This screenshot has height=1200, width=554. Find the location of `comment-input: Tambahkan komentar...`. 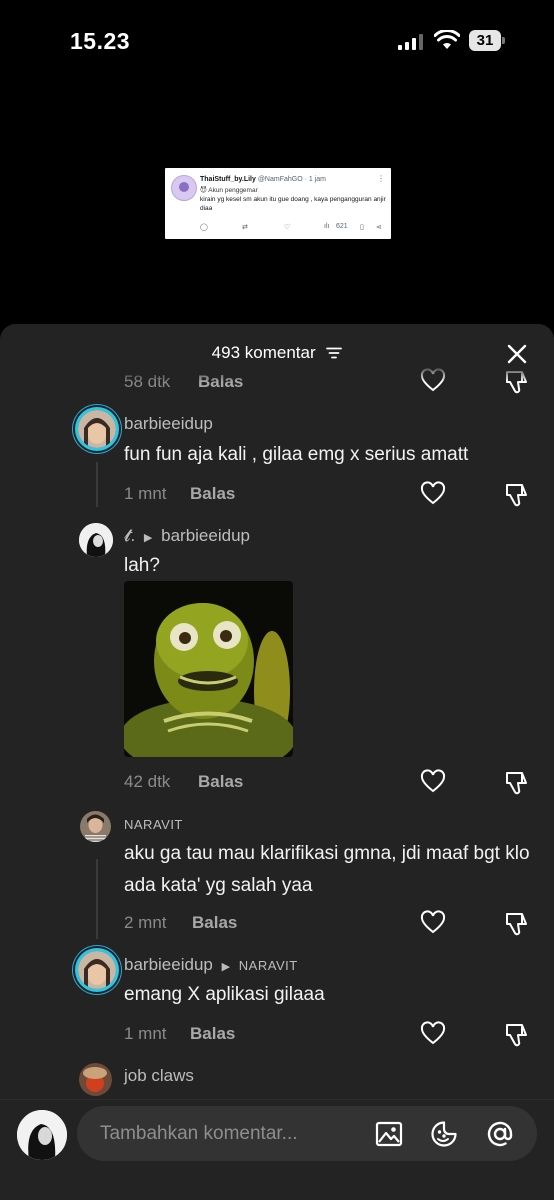

comment-input: Tambahkan komentar... is located at coordinates (307, 1133).